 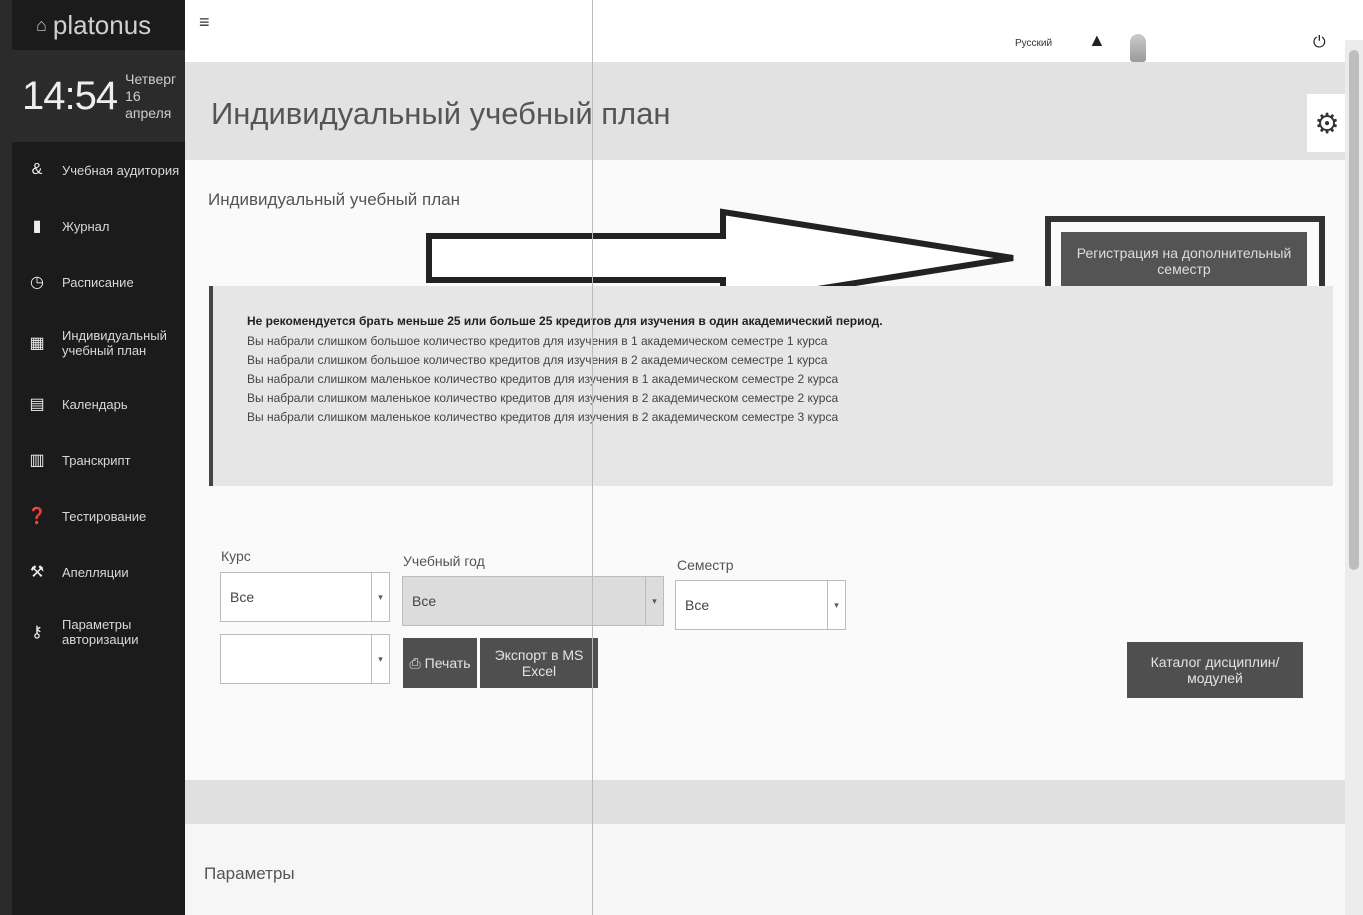 I want to click on sidebar-item-label: Журнал, so click(x=86, y=226).